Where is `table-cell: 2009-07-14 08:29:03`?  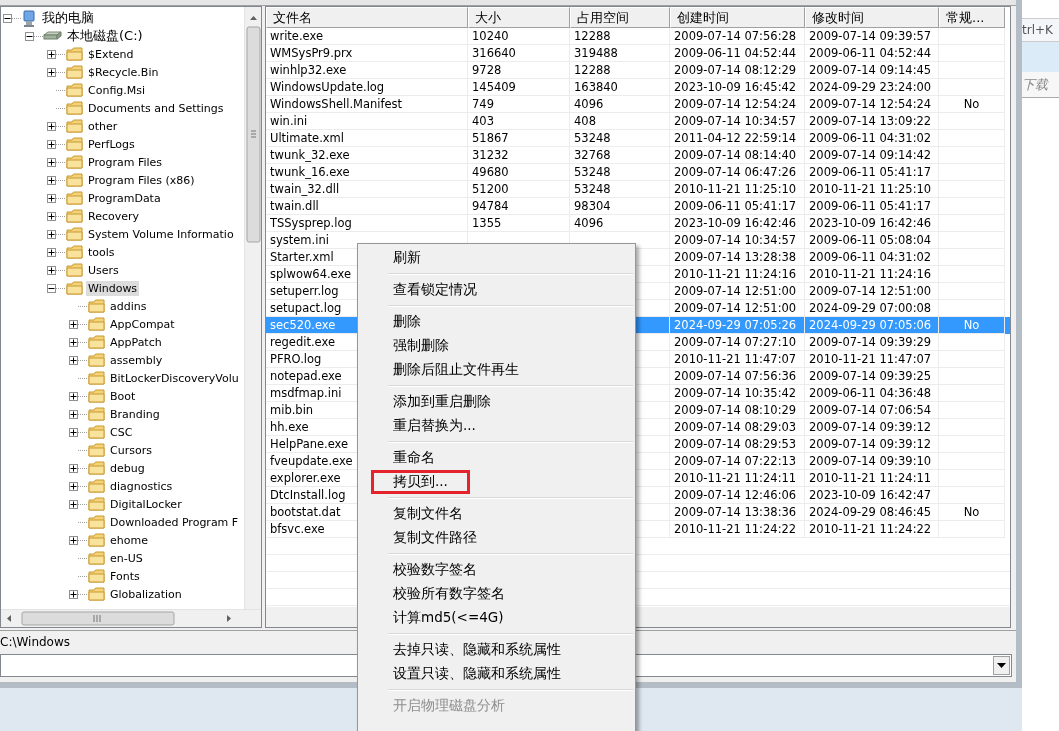 table-cell: 2009-07-14 08:29:03 is located at coordinates (735, 427).